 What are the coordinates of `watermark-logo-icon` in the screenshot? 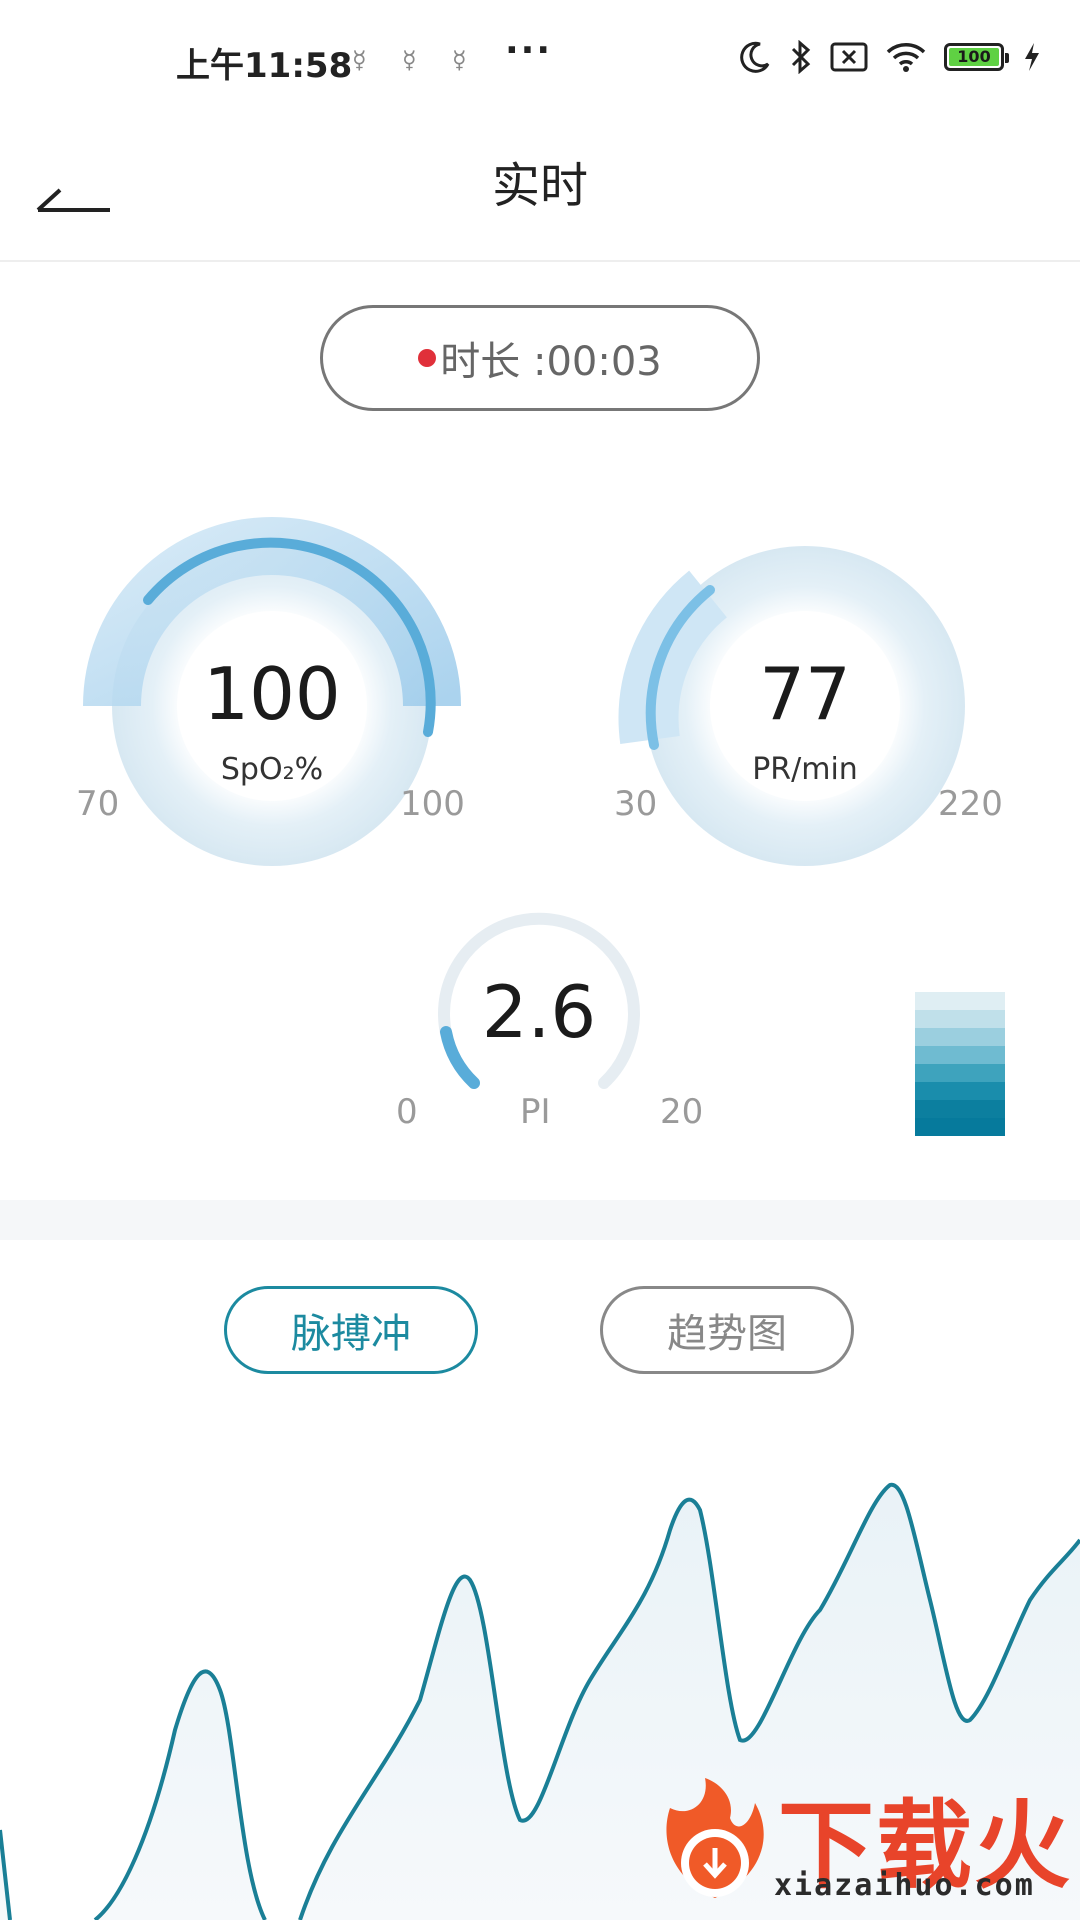 It's located at (715, 1838).